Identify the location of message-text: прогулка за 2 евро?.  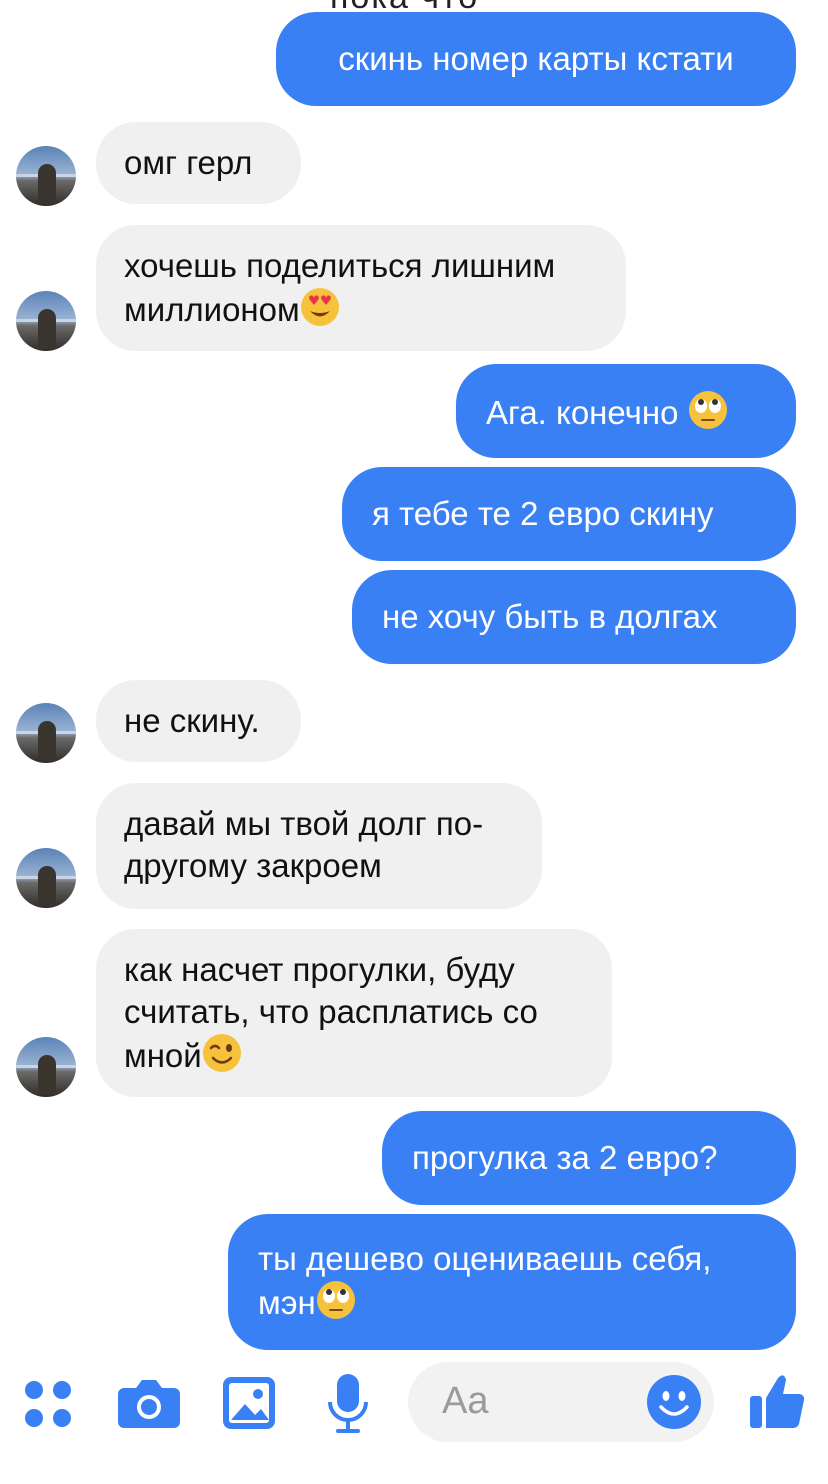
(565, 1157).